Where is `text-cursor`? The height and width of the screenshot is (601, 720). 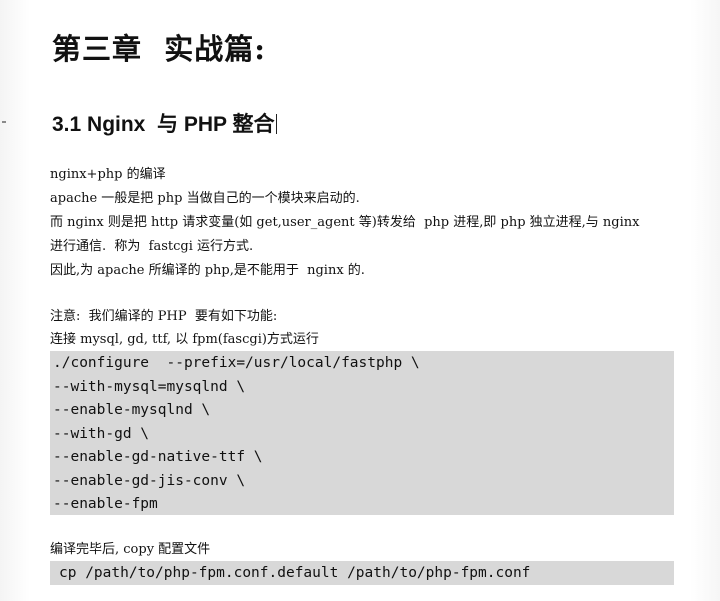
text-cursor is located at coordinates (276, 124).